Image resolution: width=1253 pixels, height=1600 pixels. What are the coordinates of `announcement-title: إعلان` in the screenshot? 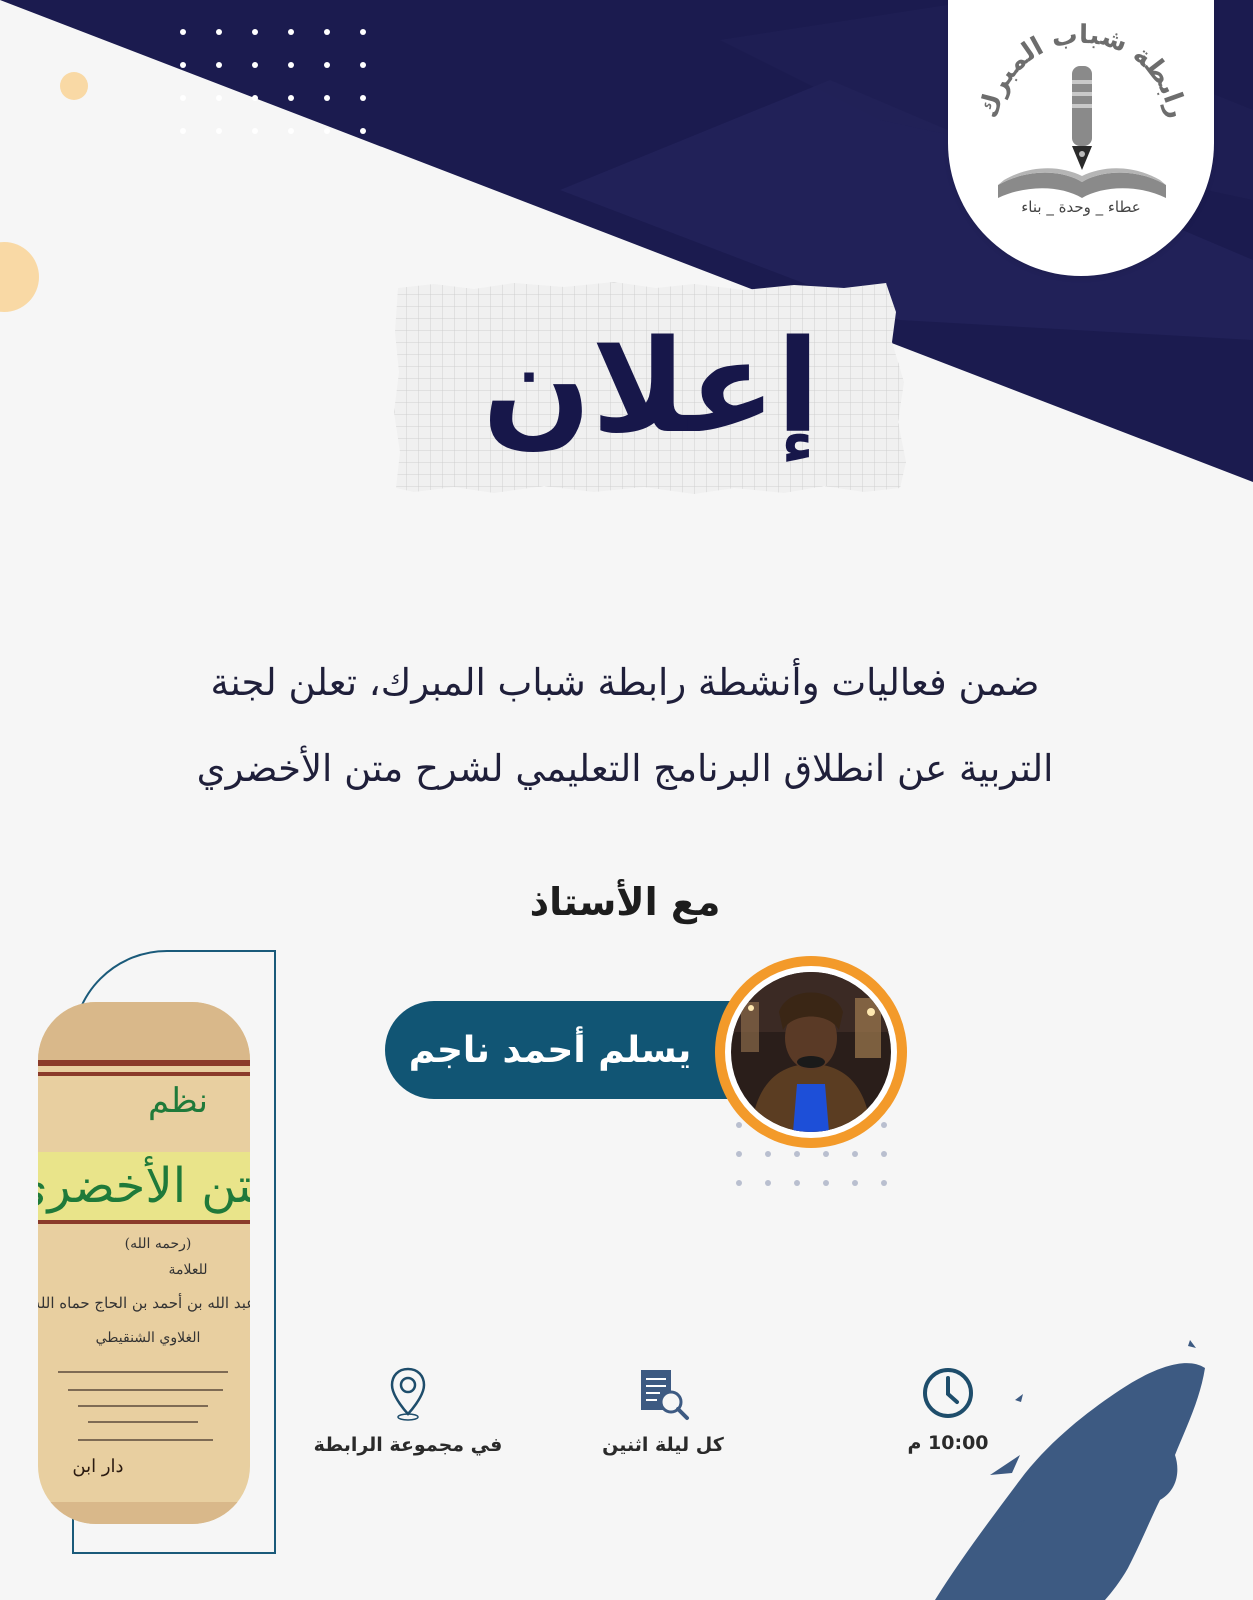 It's located at (651, 387).